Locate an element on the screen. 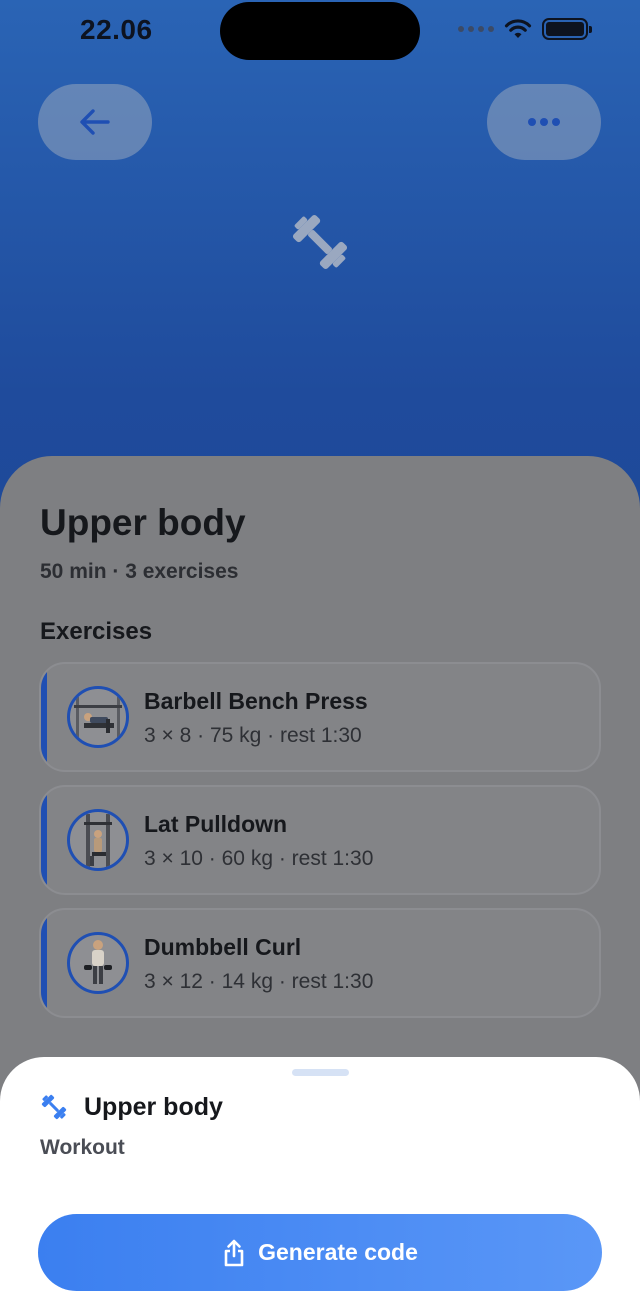 This screenshot has width=640, height=1312. cellular-signal-icon is located at coordinates (476, 29).